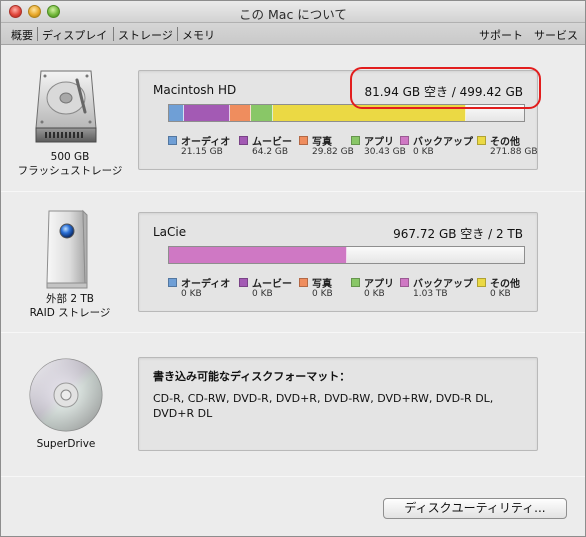 This screenshot has width=586, height=537. Describe the element at coordinates (66, 395) in the screenshot. I see `optical-disc-icon` at that location.